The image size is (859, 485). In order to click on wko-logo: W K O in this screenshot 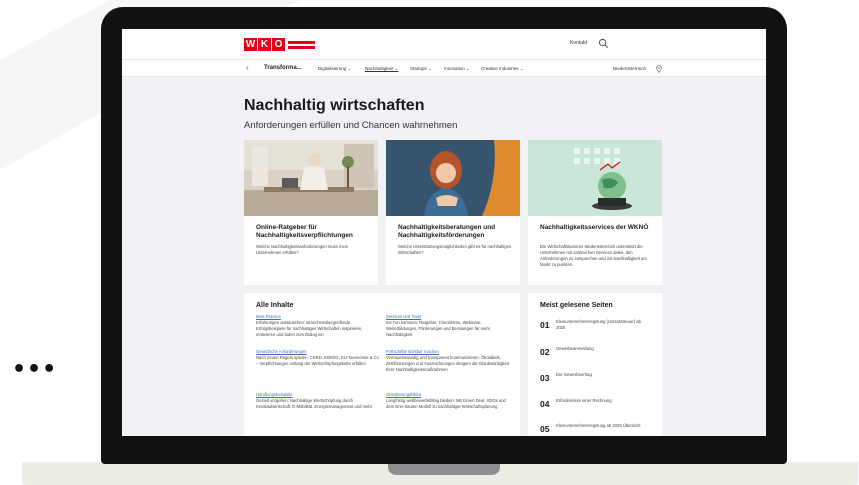, I will do `click(279, 44)`.